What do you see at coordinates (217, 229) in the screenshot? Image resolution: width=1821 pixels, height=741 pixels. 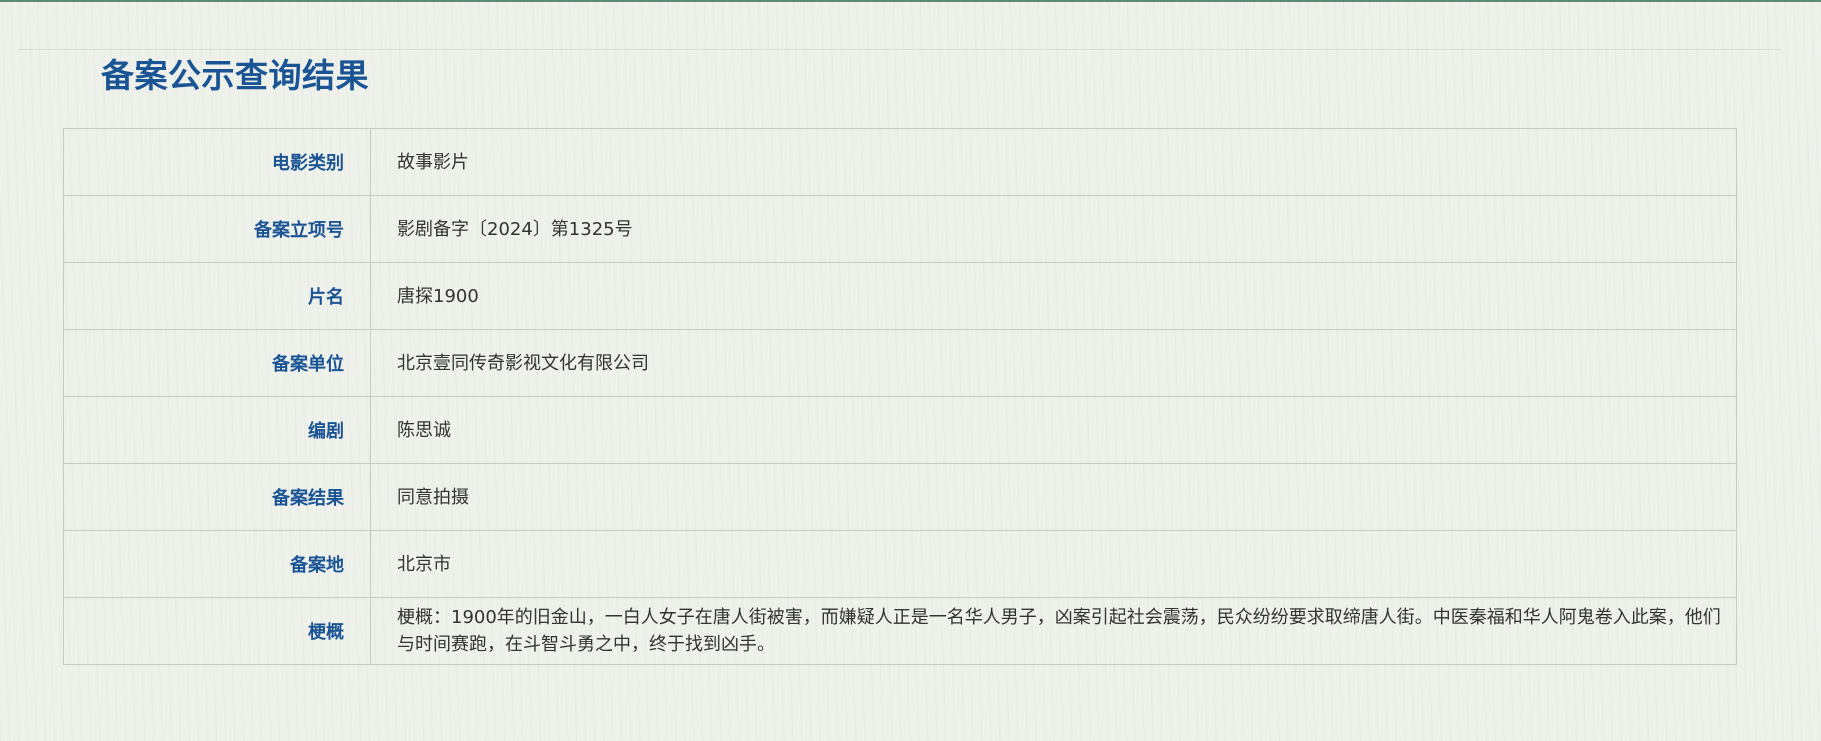 I see `filing-number-label: 备案立项号` at bounding box center [217, 229].